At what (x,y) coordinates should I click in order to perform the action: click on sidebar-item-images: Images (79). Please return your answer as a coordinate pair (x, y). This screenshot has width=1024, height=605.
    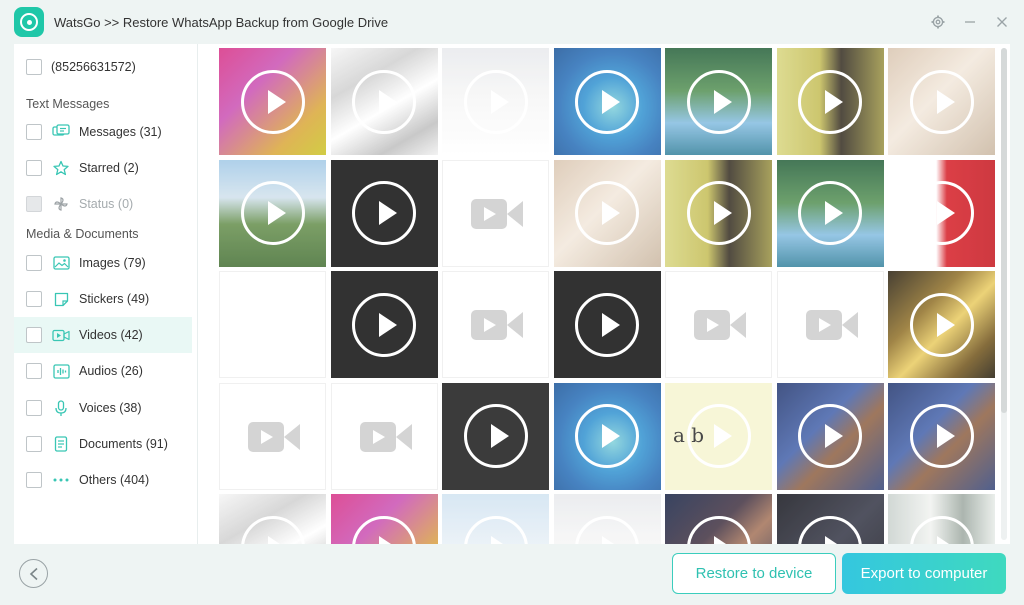
    Looking at the image, I should click on (103, 263).